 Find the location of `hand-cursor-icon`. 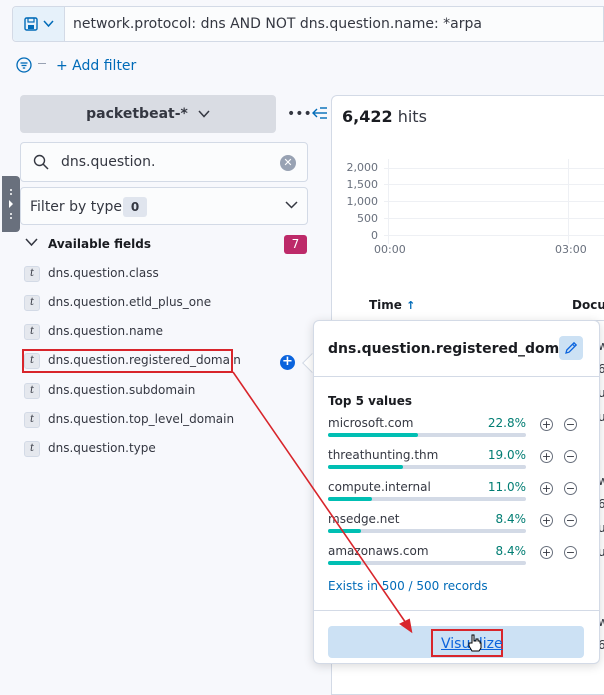

hand-cursor-icon is located at coordinates (475, 643).